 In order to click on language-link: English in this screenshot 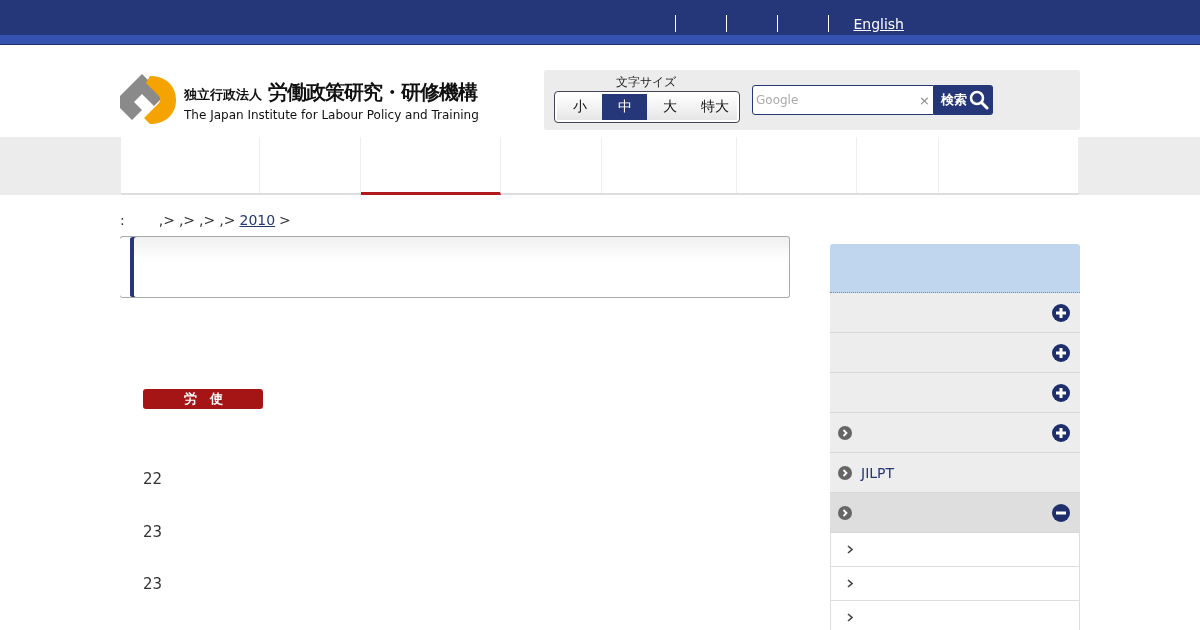, I will do `click(878, 23)`.